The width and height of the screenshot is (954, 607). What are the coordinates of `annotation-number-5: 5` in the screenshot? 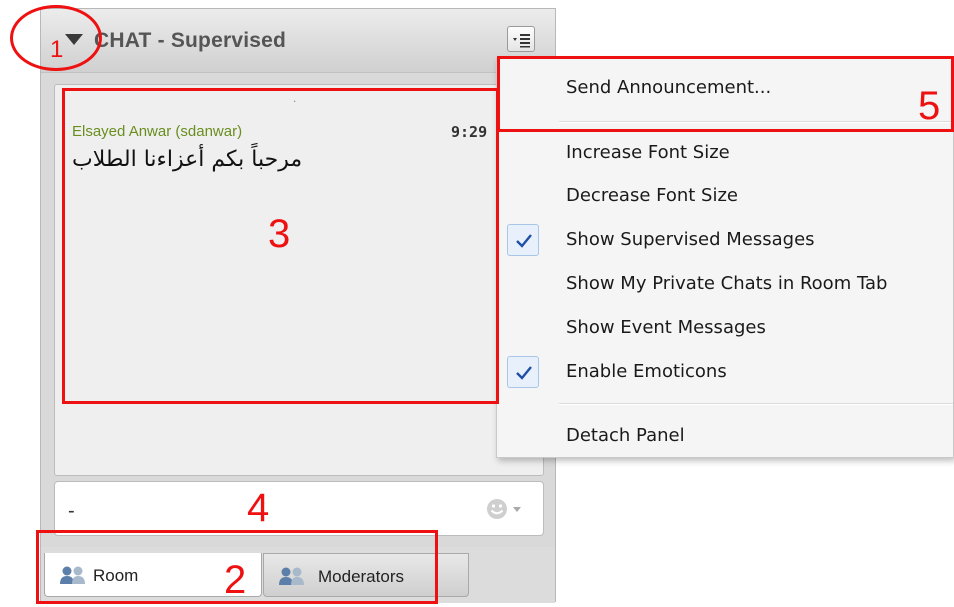 It's located at (929, 106).